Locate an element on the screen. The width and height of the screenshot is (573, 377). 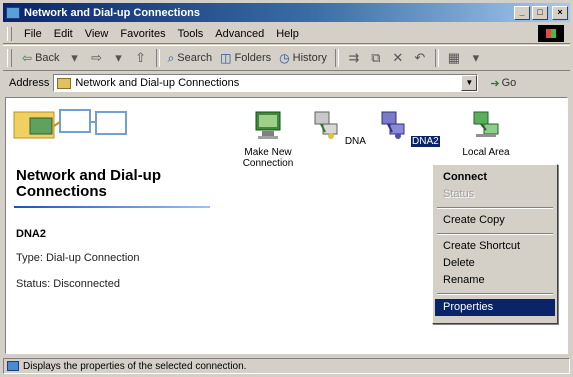
menu-advanced: Advanced is located at coordinates (239, 34).